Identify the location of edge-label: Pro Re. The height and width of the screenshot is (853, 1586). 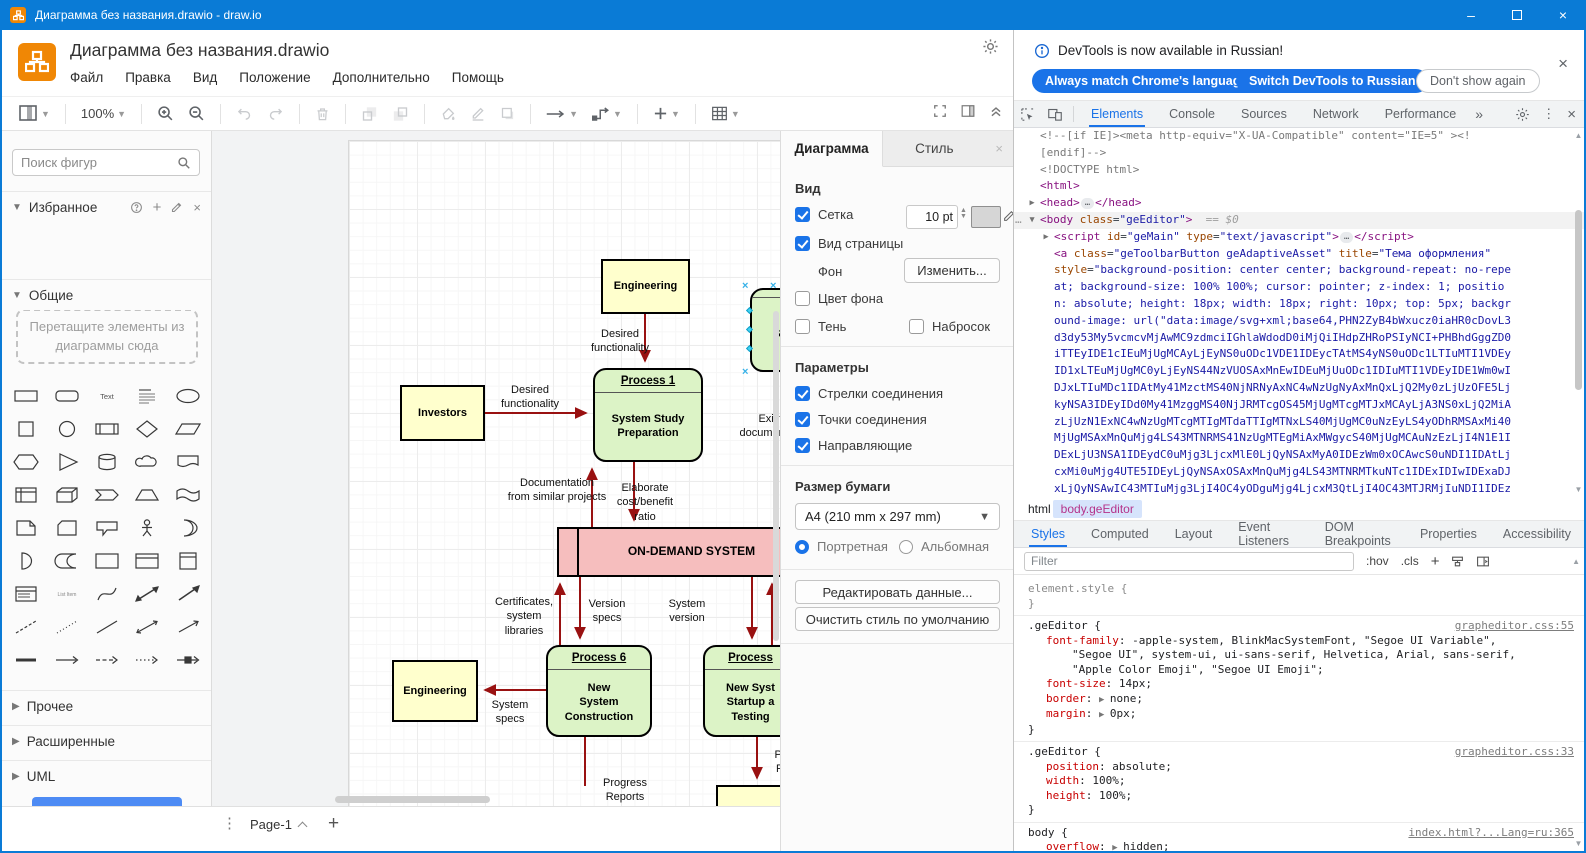
(771, 762).